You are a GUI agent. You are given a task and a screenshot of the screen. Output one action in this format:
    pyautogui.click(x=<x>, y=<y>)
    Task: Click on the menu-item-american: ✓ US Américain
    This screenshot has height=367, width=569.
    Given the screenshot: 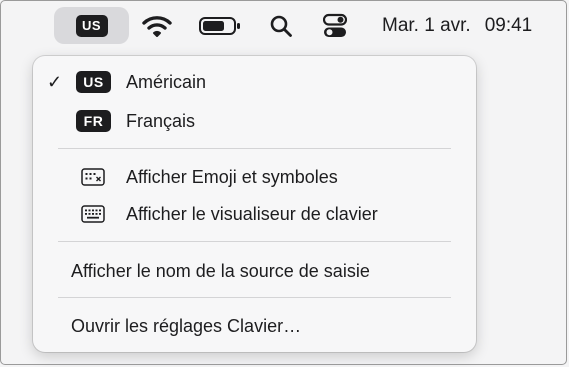 What is the action you would take?
    pyautogui.click(x=254, y=82)
    